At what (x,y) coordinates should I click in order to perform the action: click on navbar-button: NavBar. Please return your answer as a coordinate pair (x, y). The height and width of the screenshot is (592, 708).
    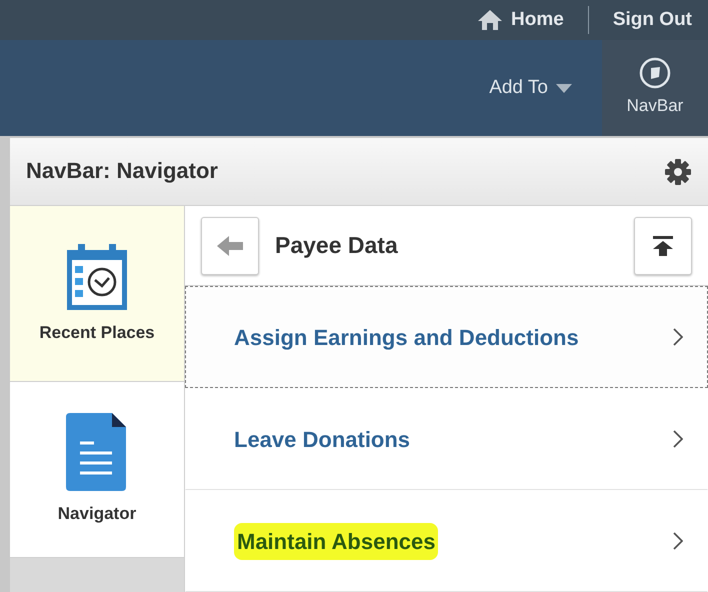
    Looking at the image, I should click on (655, 88).